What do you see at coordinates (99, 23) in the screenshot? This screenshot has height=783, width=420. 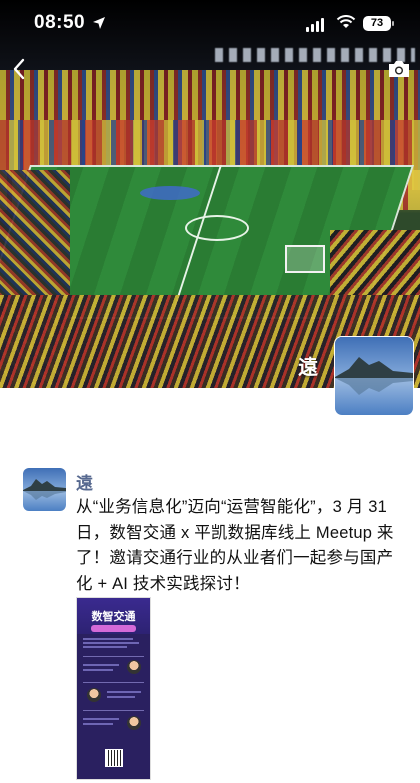 I see `location-arrow-icon` at bounding box center [99, 23].